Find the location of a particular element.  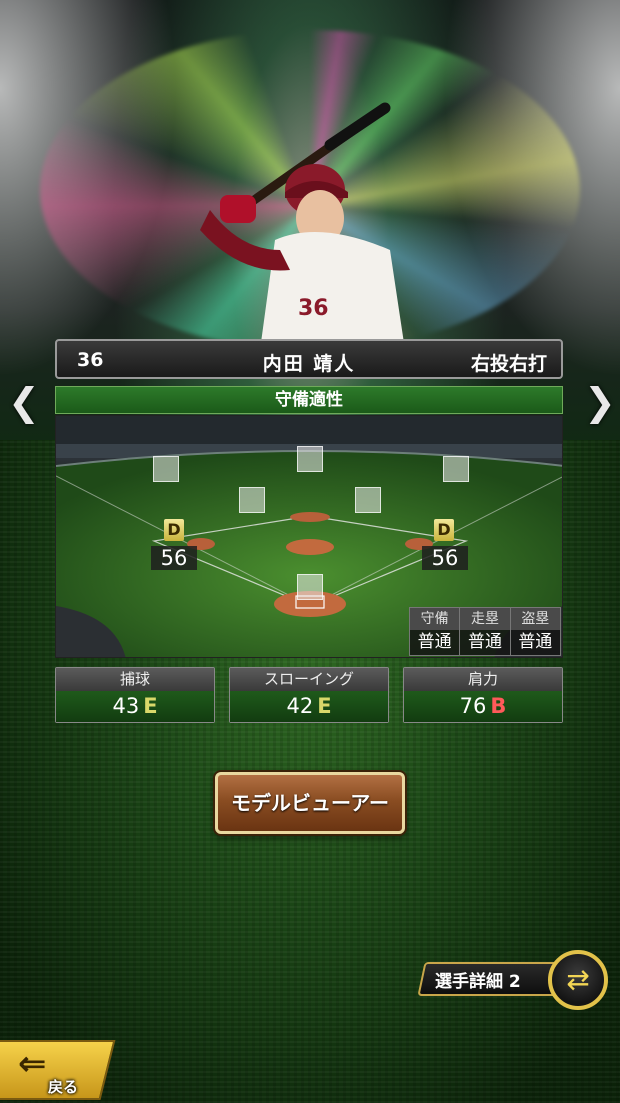

stat-arm-strength: 肩力 76 B is located at coordinates (483, 695).